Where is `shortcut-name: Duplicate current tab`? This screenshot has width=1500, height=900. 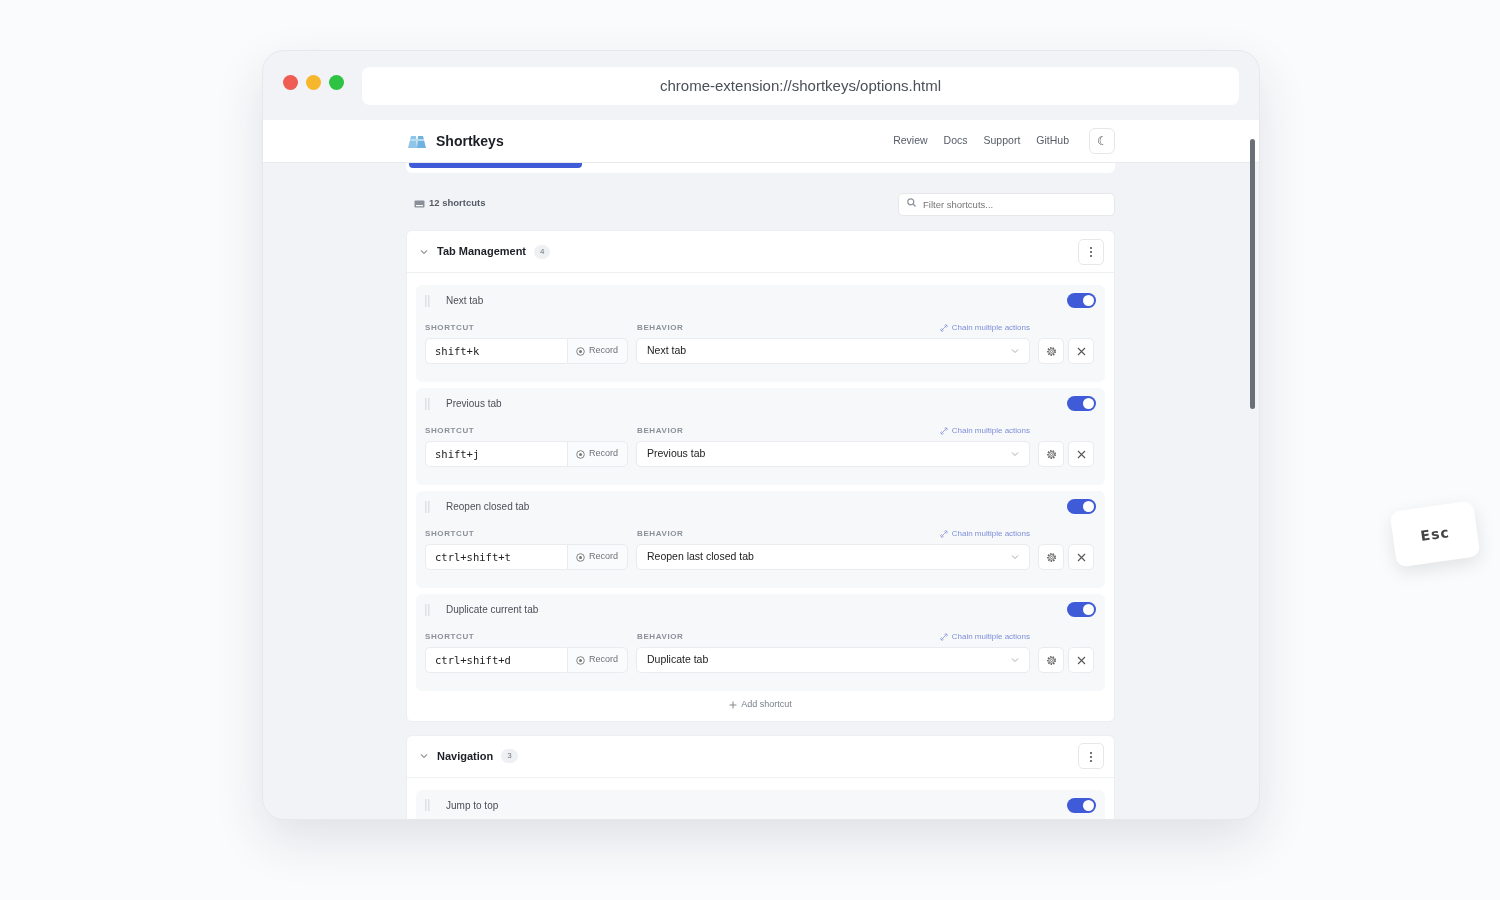 shortcut-name: Duplicate current tab is located at coordinates (492, 610).